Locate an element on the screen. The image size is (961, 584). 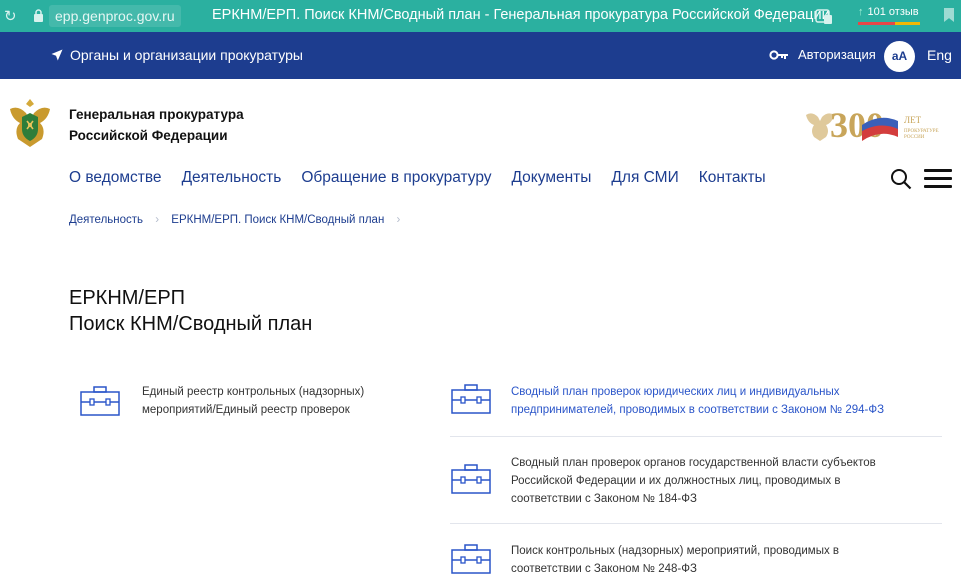
org-link: Органы и организации прокуратуры is located at coordinates (177, 55).